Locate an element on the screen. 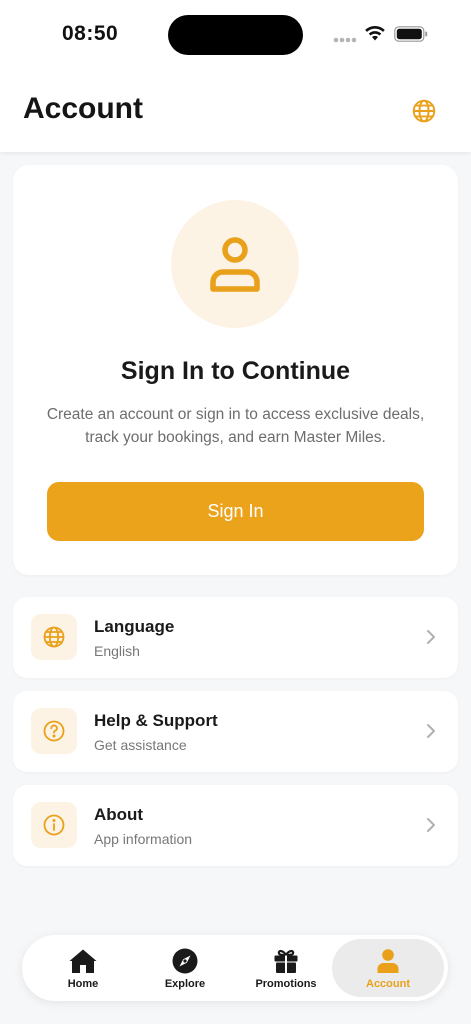  menu-item-subtitle: English is located at coordinates (117, 651).